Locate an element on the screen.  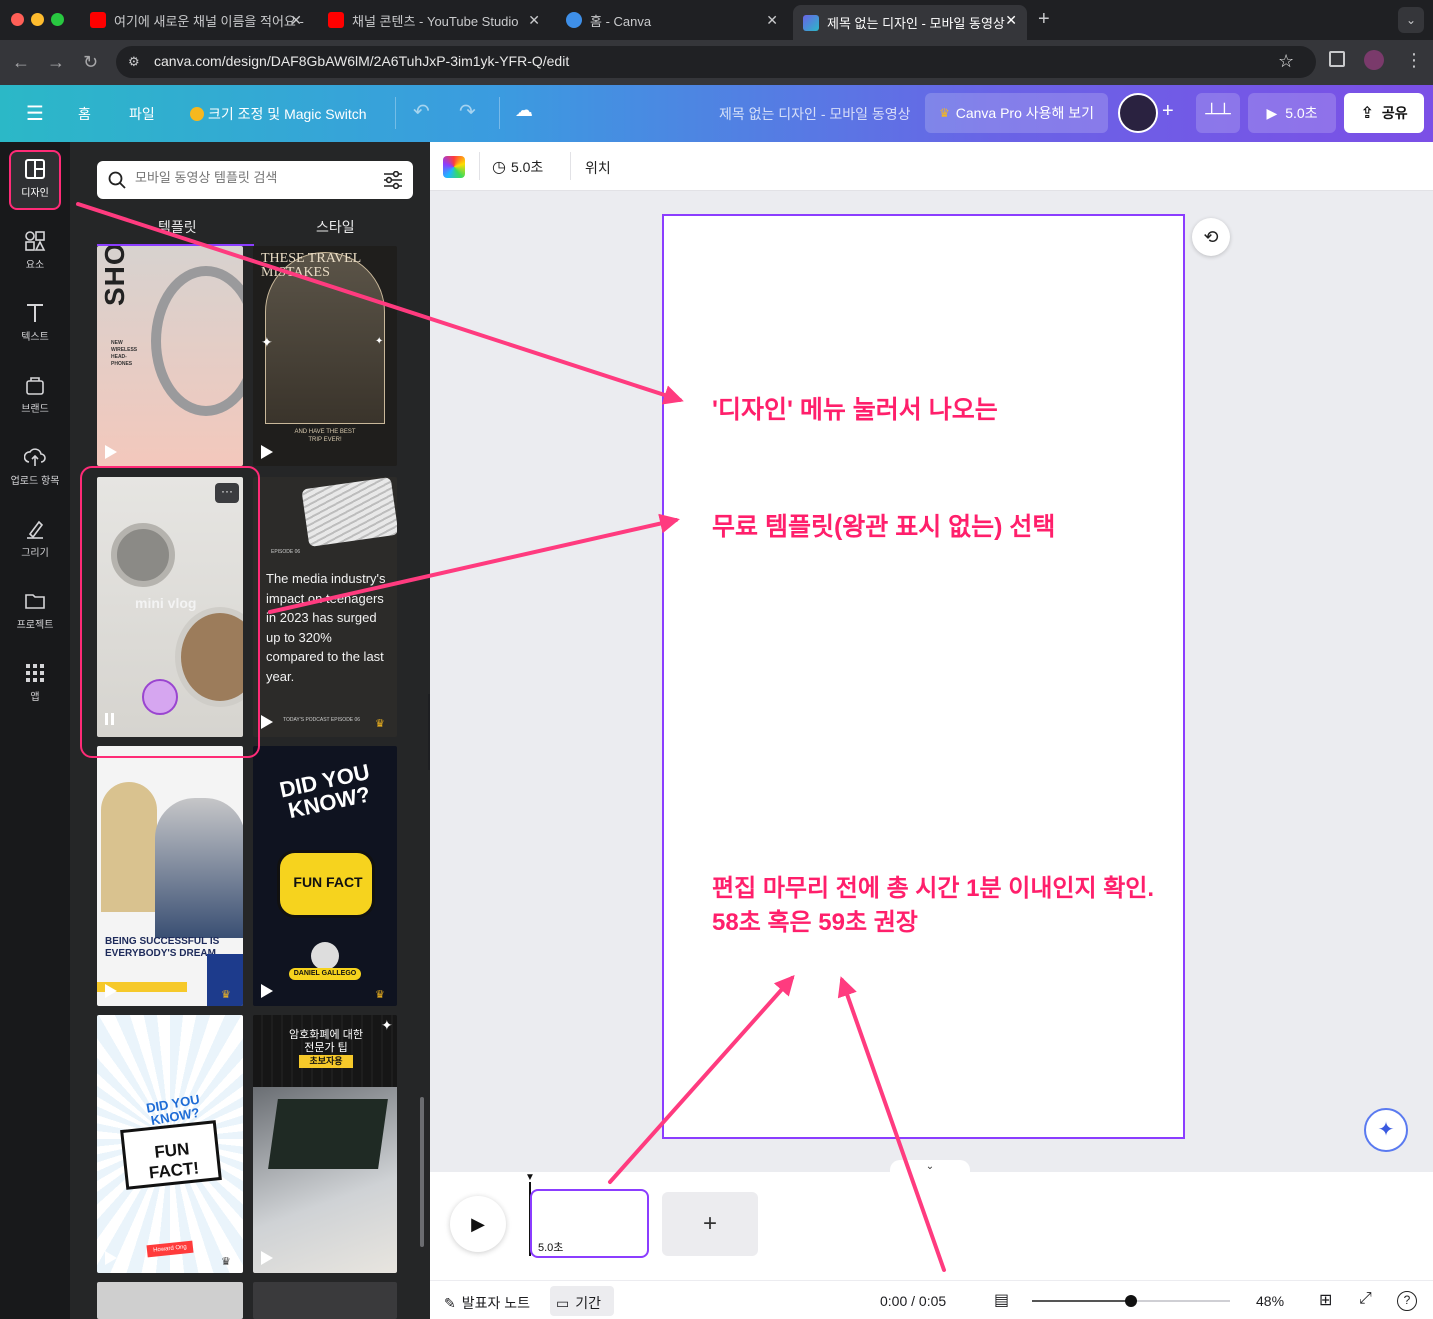
share-upload-icon: ⇪ is located at coordinates (1367, 113).